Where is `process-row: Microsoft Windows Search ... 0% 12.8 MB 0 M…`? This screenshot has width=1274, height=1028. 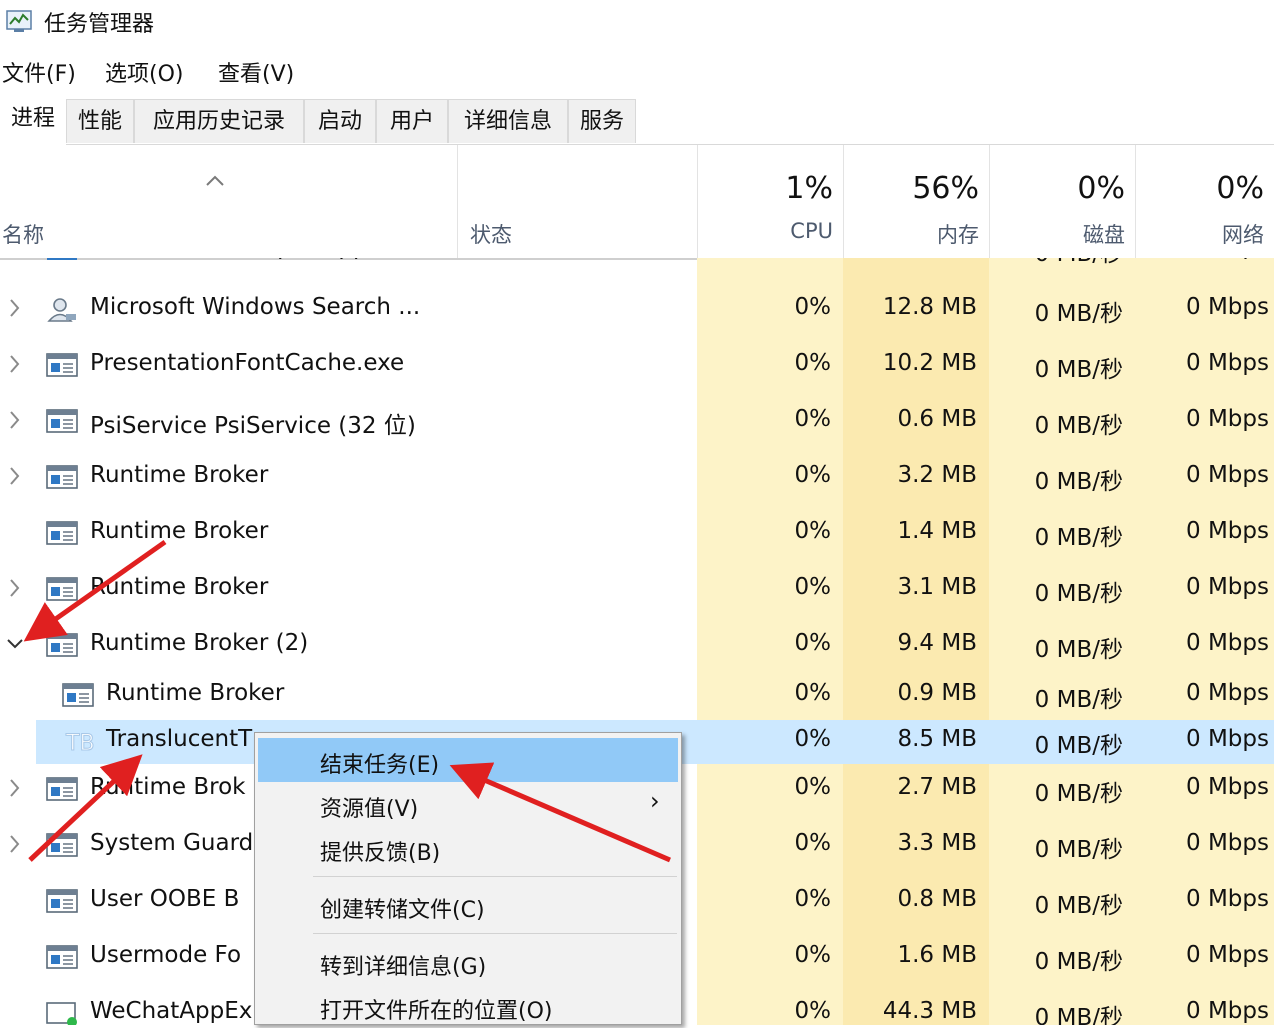
process-row: Microsoft Windows Search ... 0% 12.8 MB 0 M… is located at coordinates (637, 310).